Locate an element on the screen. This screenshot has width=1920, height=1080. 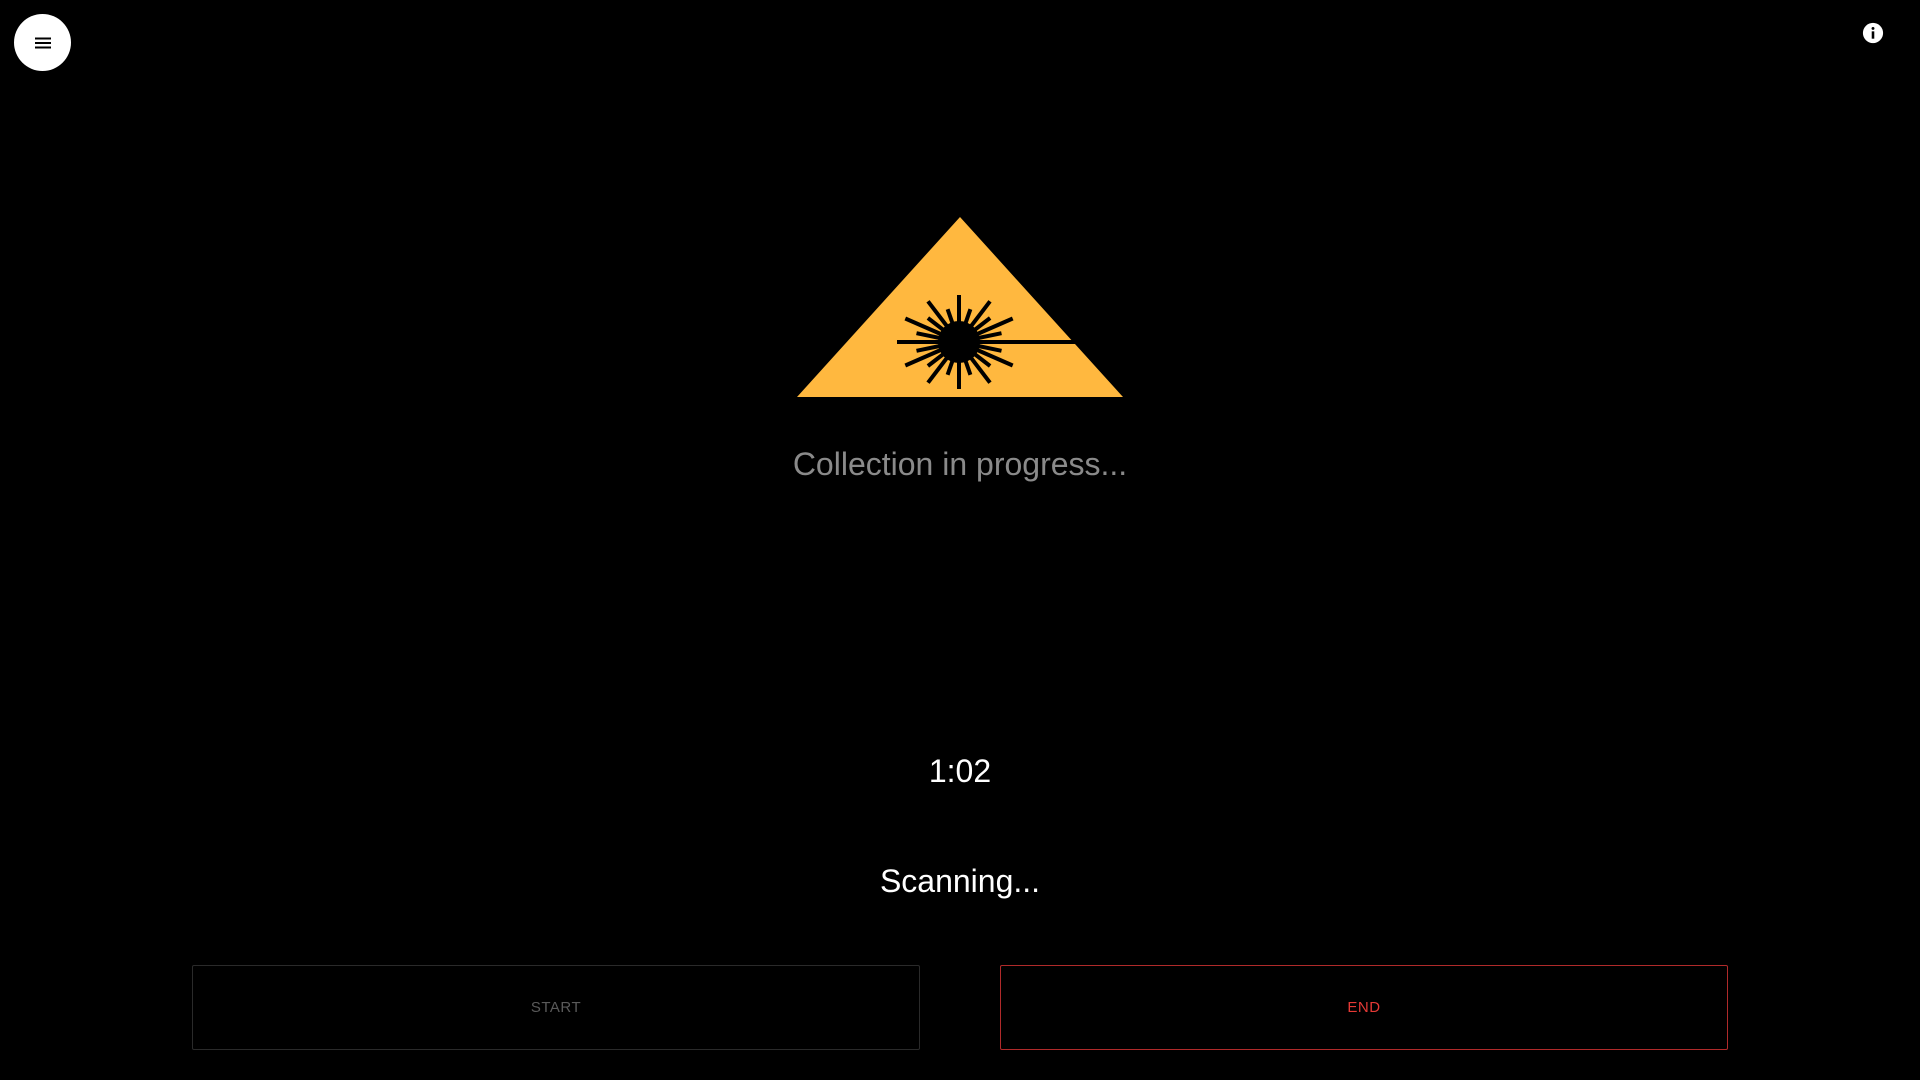
start-button: START is located at coordinates (556, 1007).